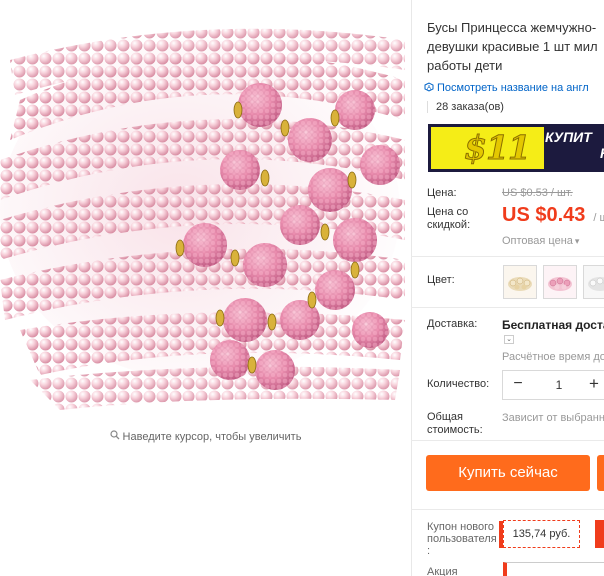 The width and height of the screenshot is (604, 576). I want to click on discount-price: US $0.43 / ш, so click(553, 215).